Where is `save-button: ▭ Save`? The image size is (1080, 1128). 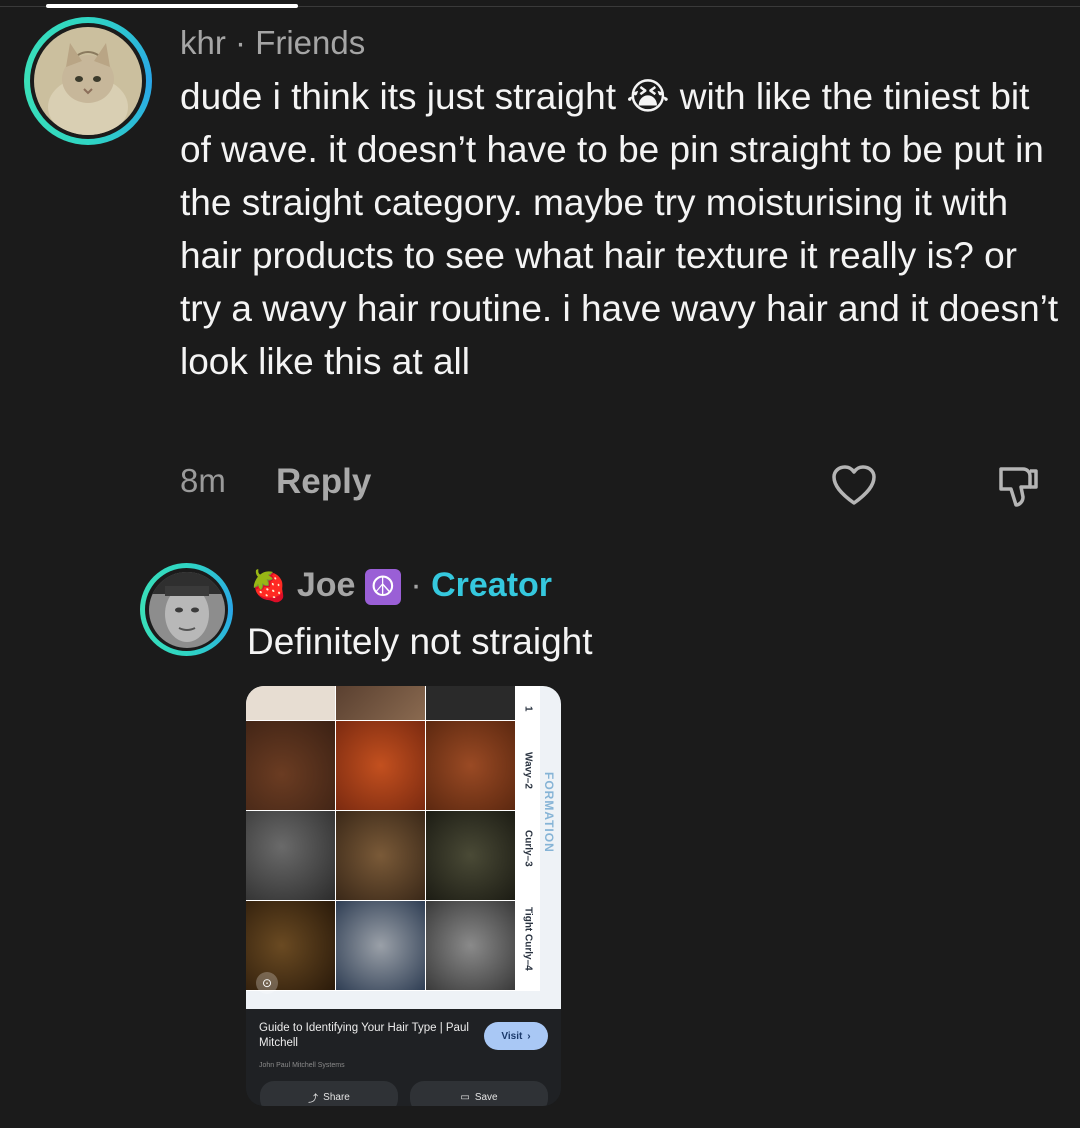 save-button: ▭ Save is located at coordinates (479, 1093).